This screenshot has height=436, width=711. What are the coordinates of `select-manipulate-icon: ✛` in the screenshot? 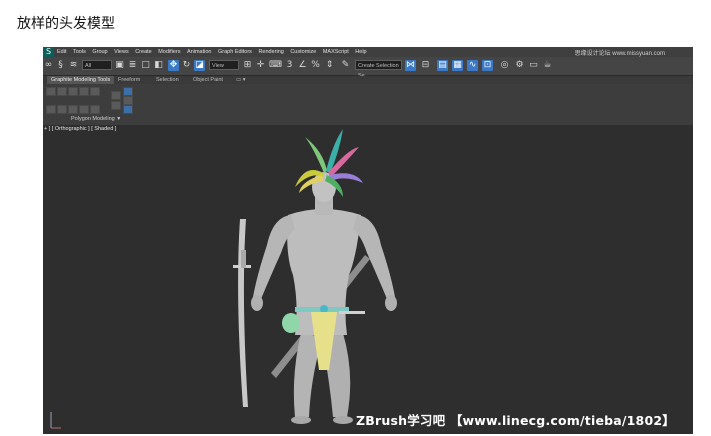 It's located at (260, 65).